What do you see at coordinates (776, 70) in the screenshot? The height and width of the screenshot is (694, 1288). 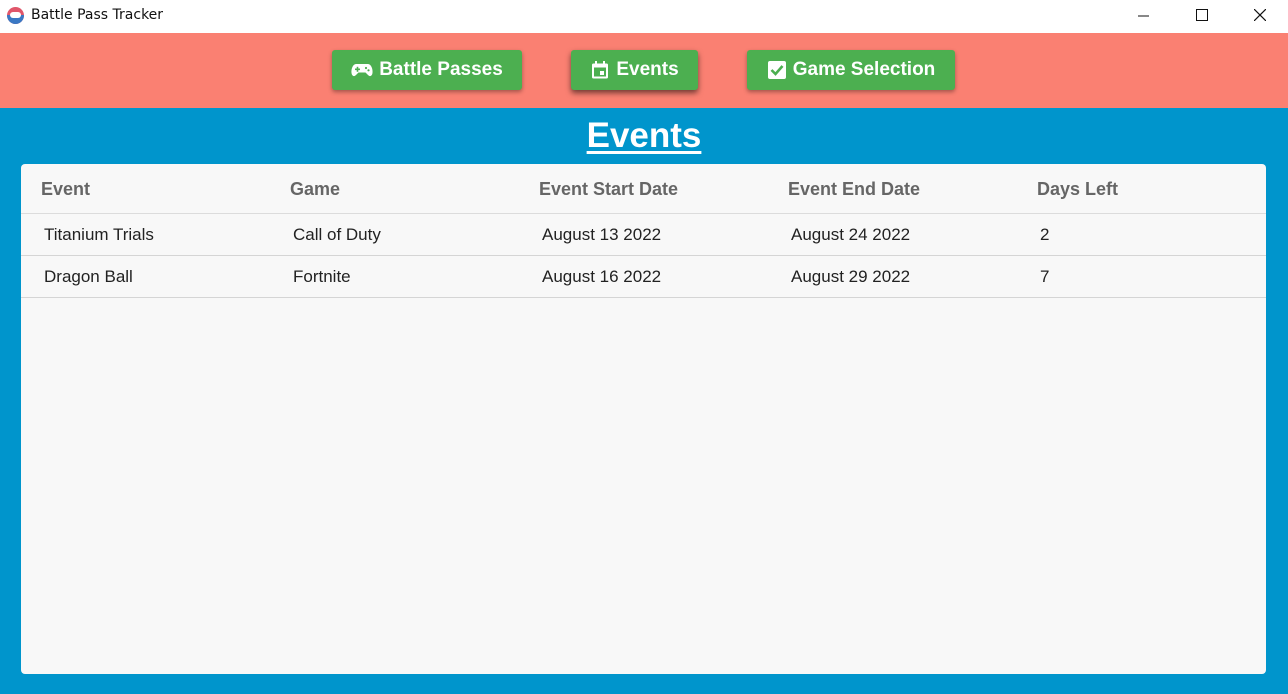 I see `checkbox-icon` at bounding box center [776, 70].